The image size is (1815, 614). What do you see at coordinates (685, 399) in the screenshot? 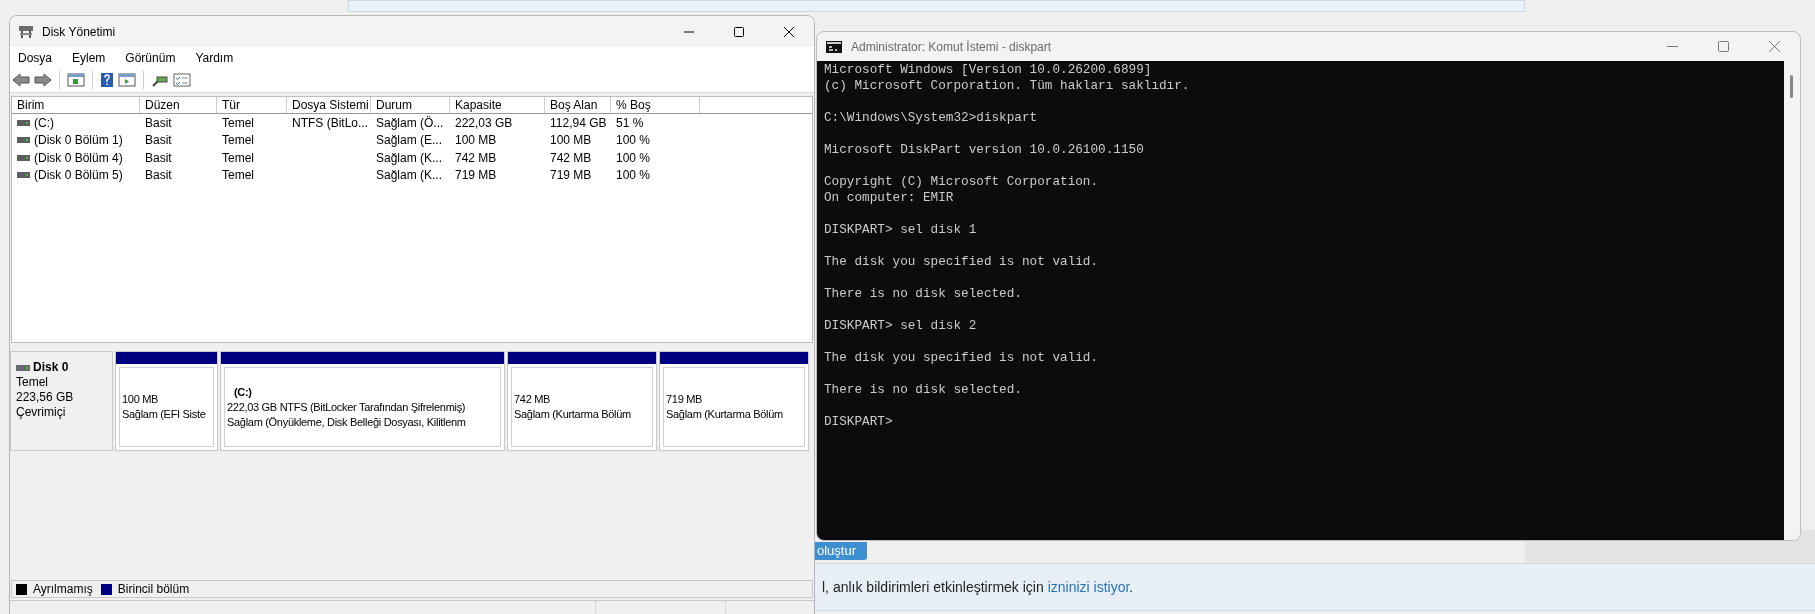
I see `partition-size: 719 MB` at bounding box center [685, 399].